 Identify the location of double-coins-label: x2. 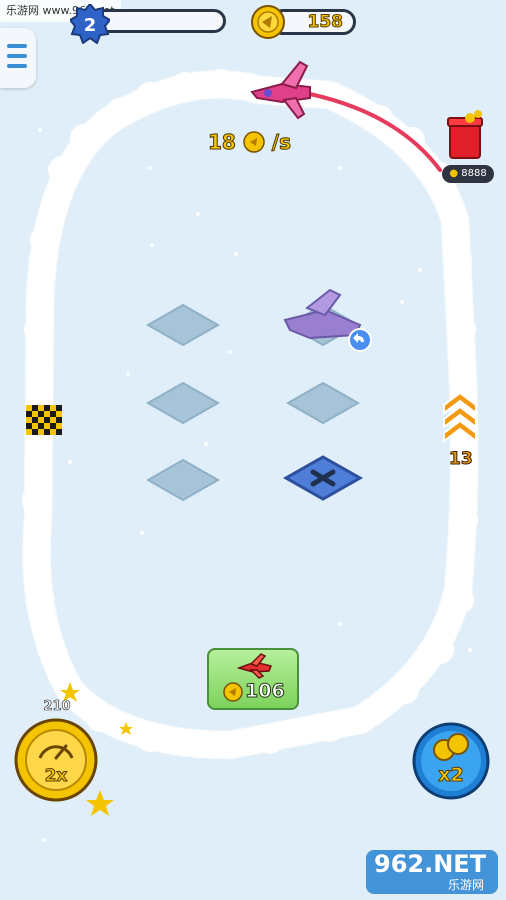
(451, 775).